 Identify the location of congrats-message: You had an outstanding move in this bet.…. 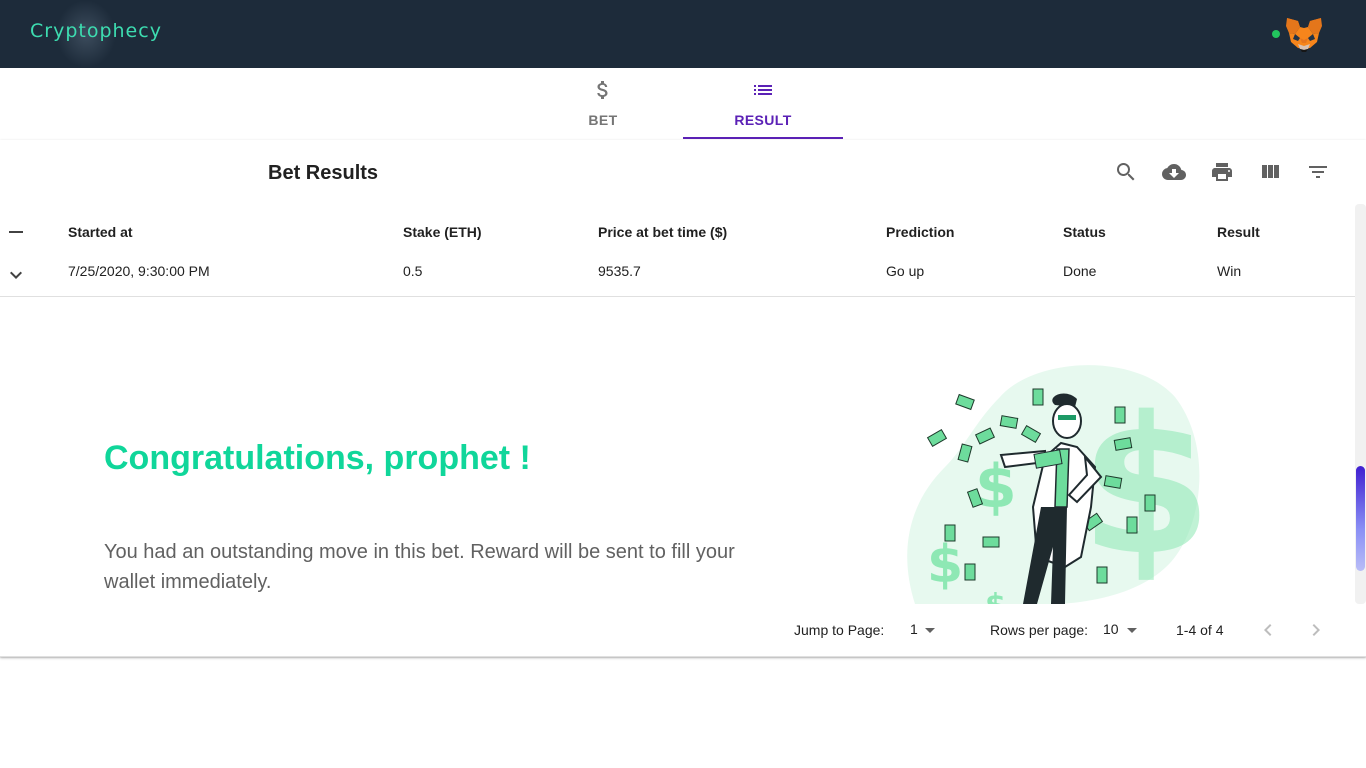
(419, 567).